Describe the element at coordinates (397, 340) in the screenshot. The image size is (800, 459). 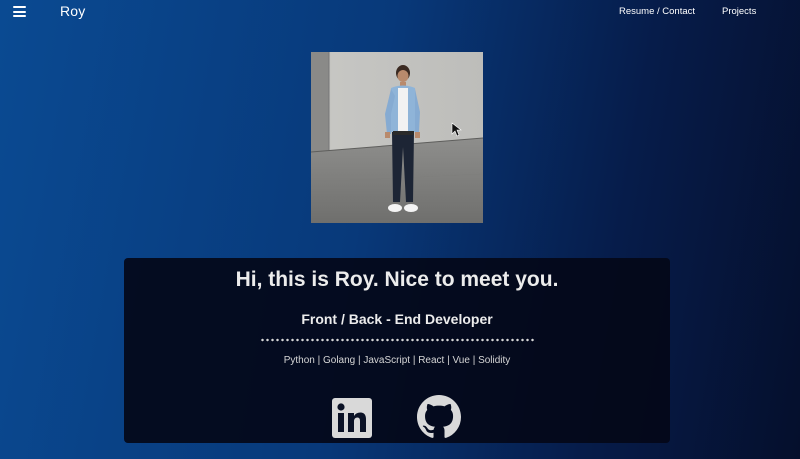
I see `dotted-divider` at that location.